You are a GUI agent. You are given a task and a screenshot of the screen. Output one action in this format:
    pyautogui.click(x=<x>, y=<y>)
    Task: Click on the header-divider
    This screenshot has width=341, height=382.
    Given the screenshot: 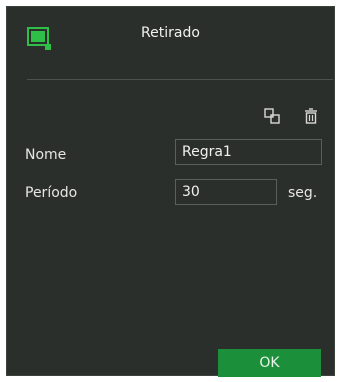 What is the action you would take?
    pyautogui.click(x=180, y=79)
    